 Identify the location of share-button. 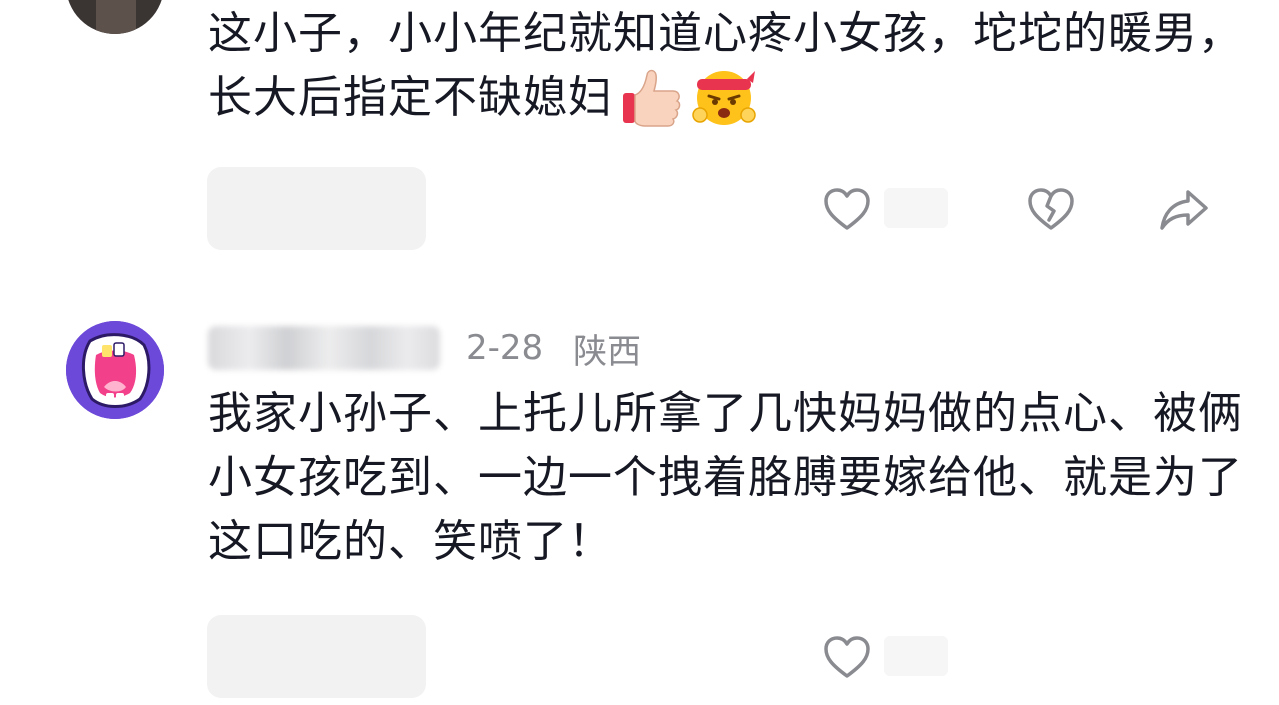
(1184, 209).